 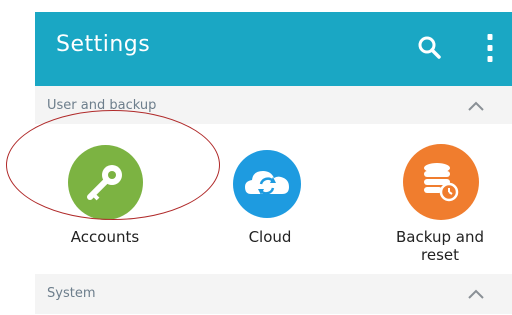 What do you see at coordinates (71, 293) in the screenshot?
I see `section-title: System` at bounding box center [71, 293].